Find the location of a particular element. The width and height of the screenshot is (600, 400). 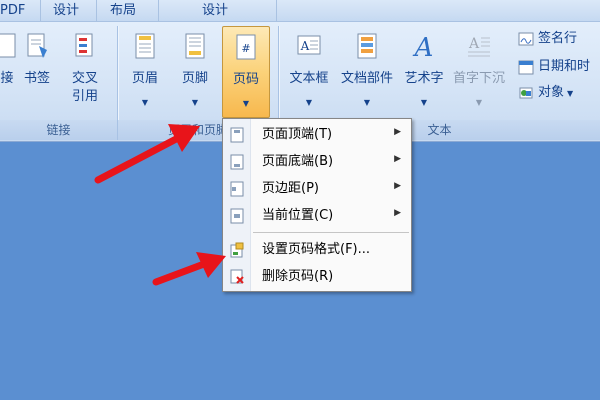

arrow-to-page-number-icon is located at coordinates (147, 154).